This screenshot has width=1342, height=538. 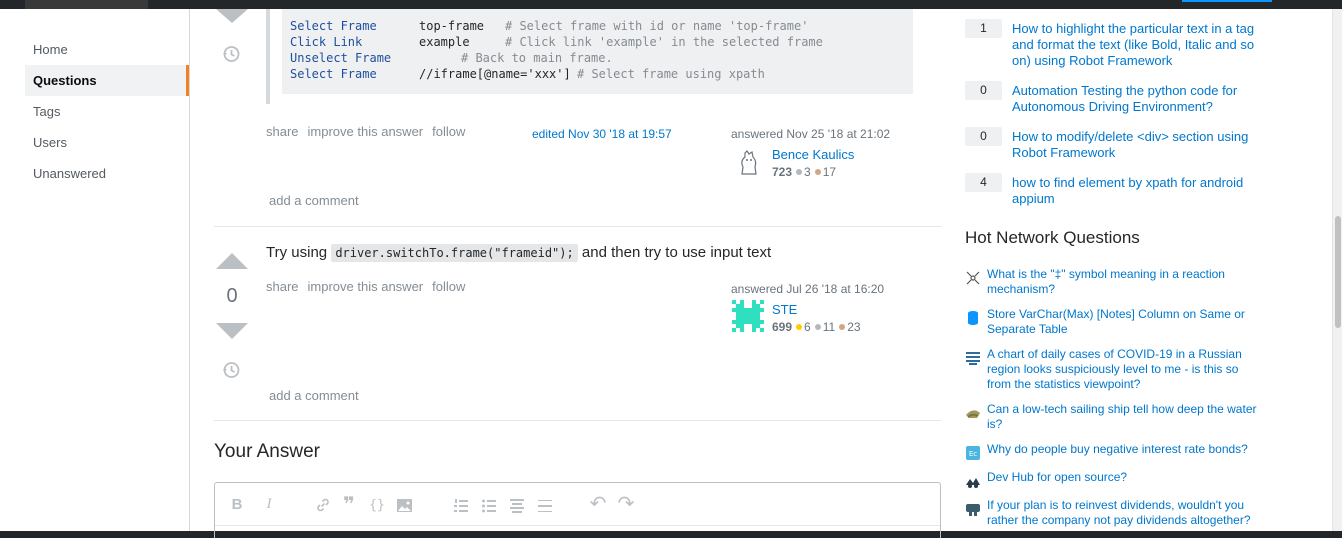 I want to click on economics-icon: Ec, so click(x=973, y=453).